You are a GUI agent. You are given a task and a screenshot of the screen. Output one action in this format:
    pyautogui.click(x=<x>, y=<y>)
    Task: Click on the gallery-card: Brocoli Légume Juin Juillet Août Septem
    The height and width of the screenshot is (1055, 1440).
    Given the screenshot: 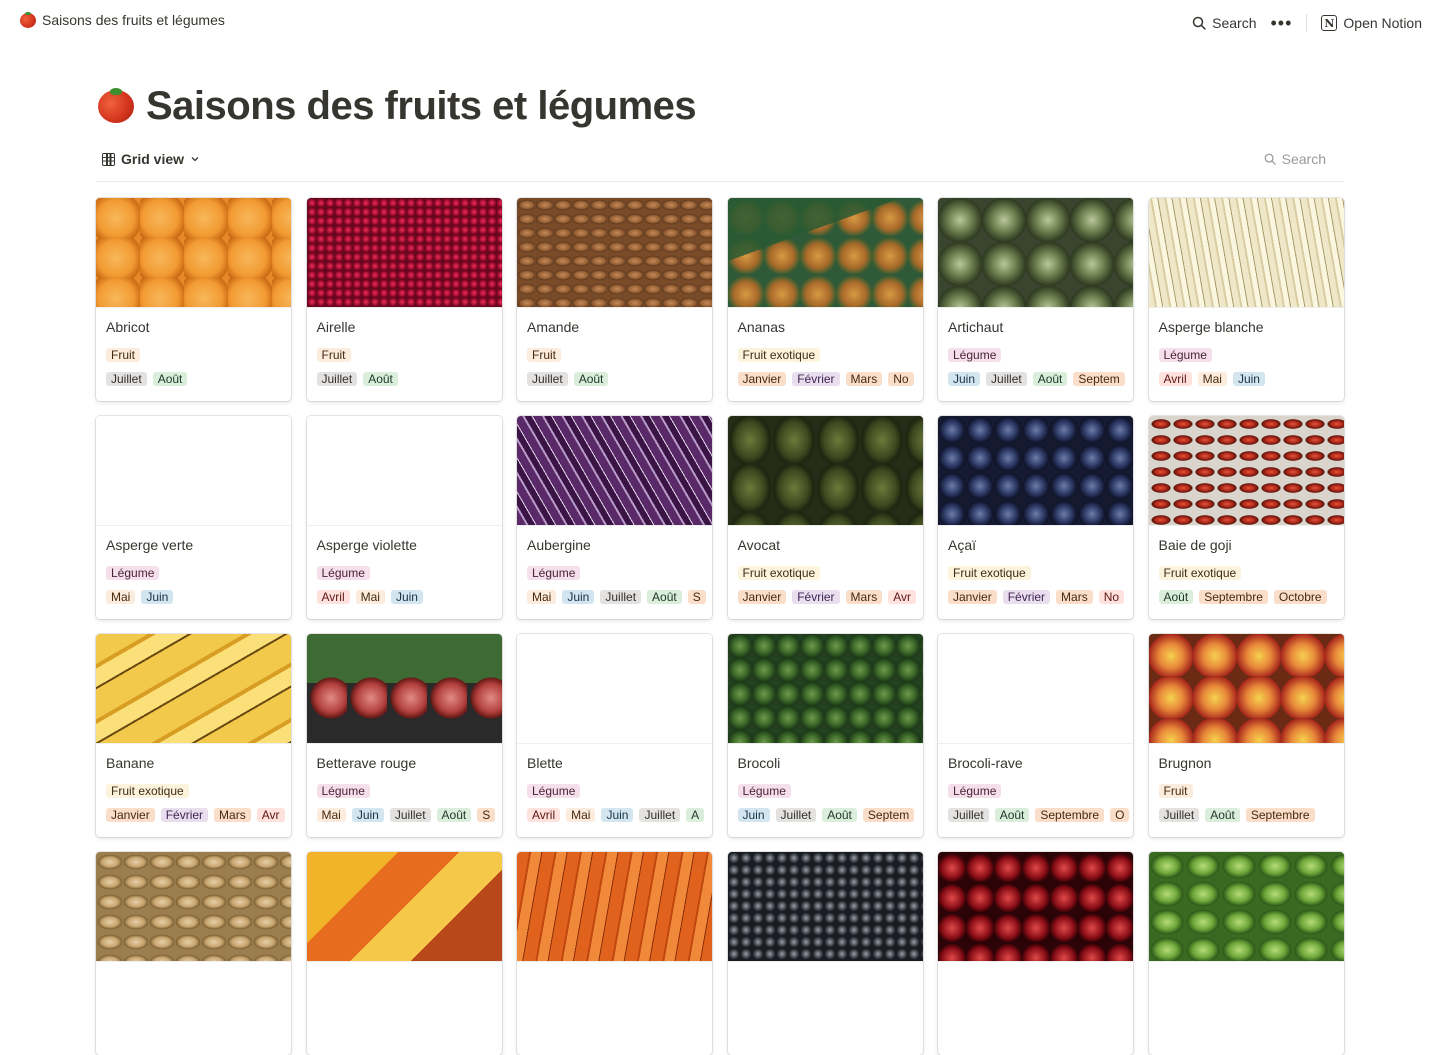 What is the action you would take?
    pyautogui.click(x=825, y=735)
    